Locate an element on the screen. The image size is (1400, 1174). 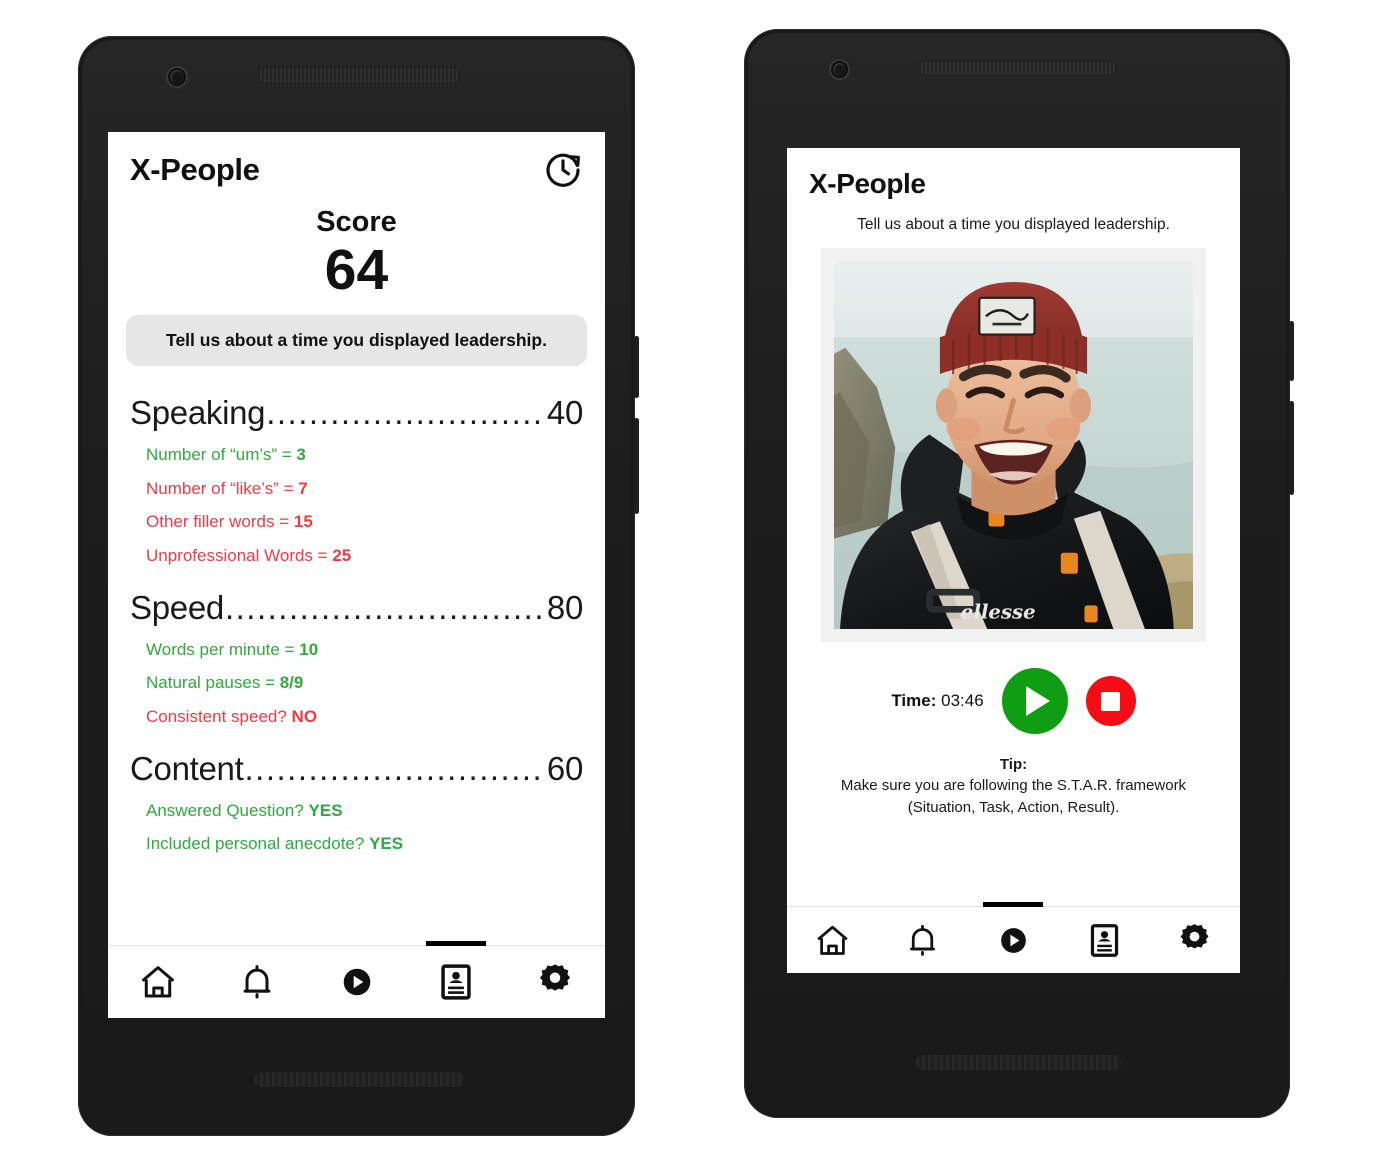
video-preview-frame: ellesse is located at coordinates (1013, 445).